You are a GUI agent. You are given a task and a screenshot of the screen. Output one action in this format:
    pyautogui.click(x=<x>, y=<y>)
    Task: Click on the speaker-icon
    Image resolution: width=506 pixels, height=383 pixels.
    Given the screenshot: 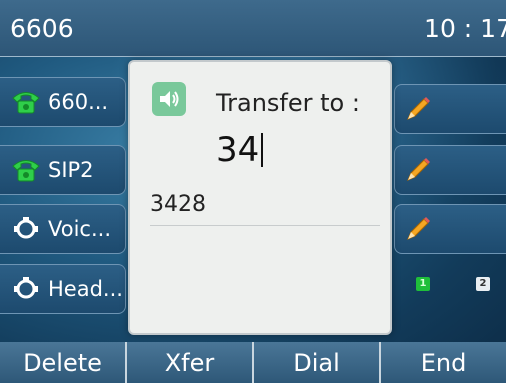 What is the action you would take?
    pyautogui.click(x=169, y=99)
    